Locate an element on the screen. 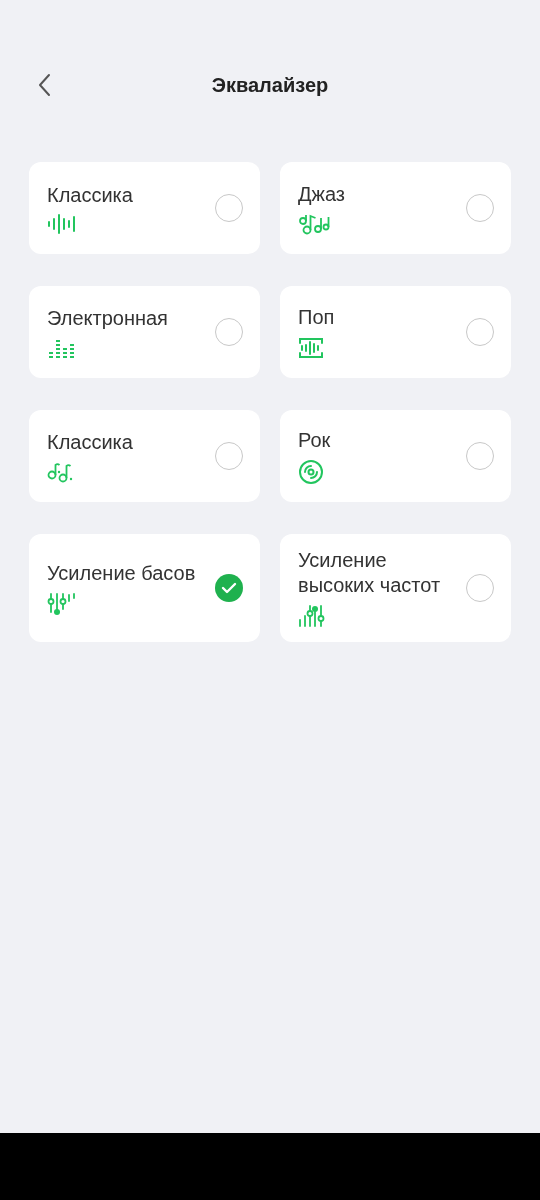  preset-card: Электронная is located at coordinates (144, 332).